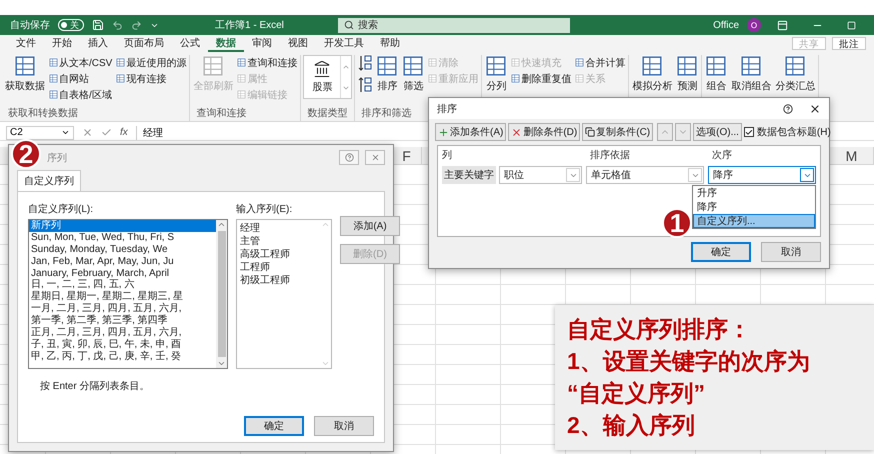 This screenshot has width=874, height=454. Describe the element at coordinates (122, 297) in the screenshot. I see `list-item: 星期日, 星期一, 星期二, 星期三, 星` at that location.